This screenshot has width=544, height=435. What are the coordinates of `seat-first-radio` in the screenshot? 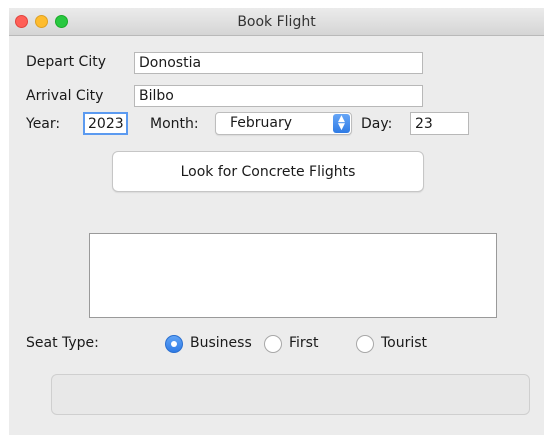 It's located at (273, 344).